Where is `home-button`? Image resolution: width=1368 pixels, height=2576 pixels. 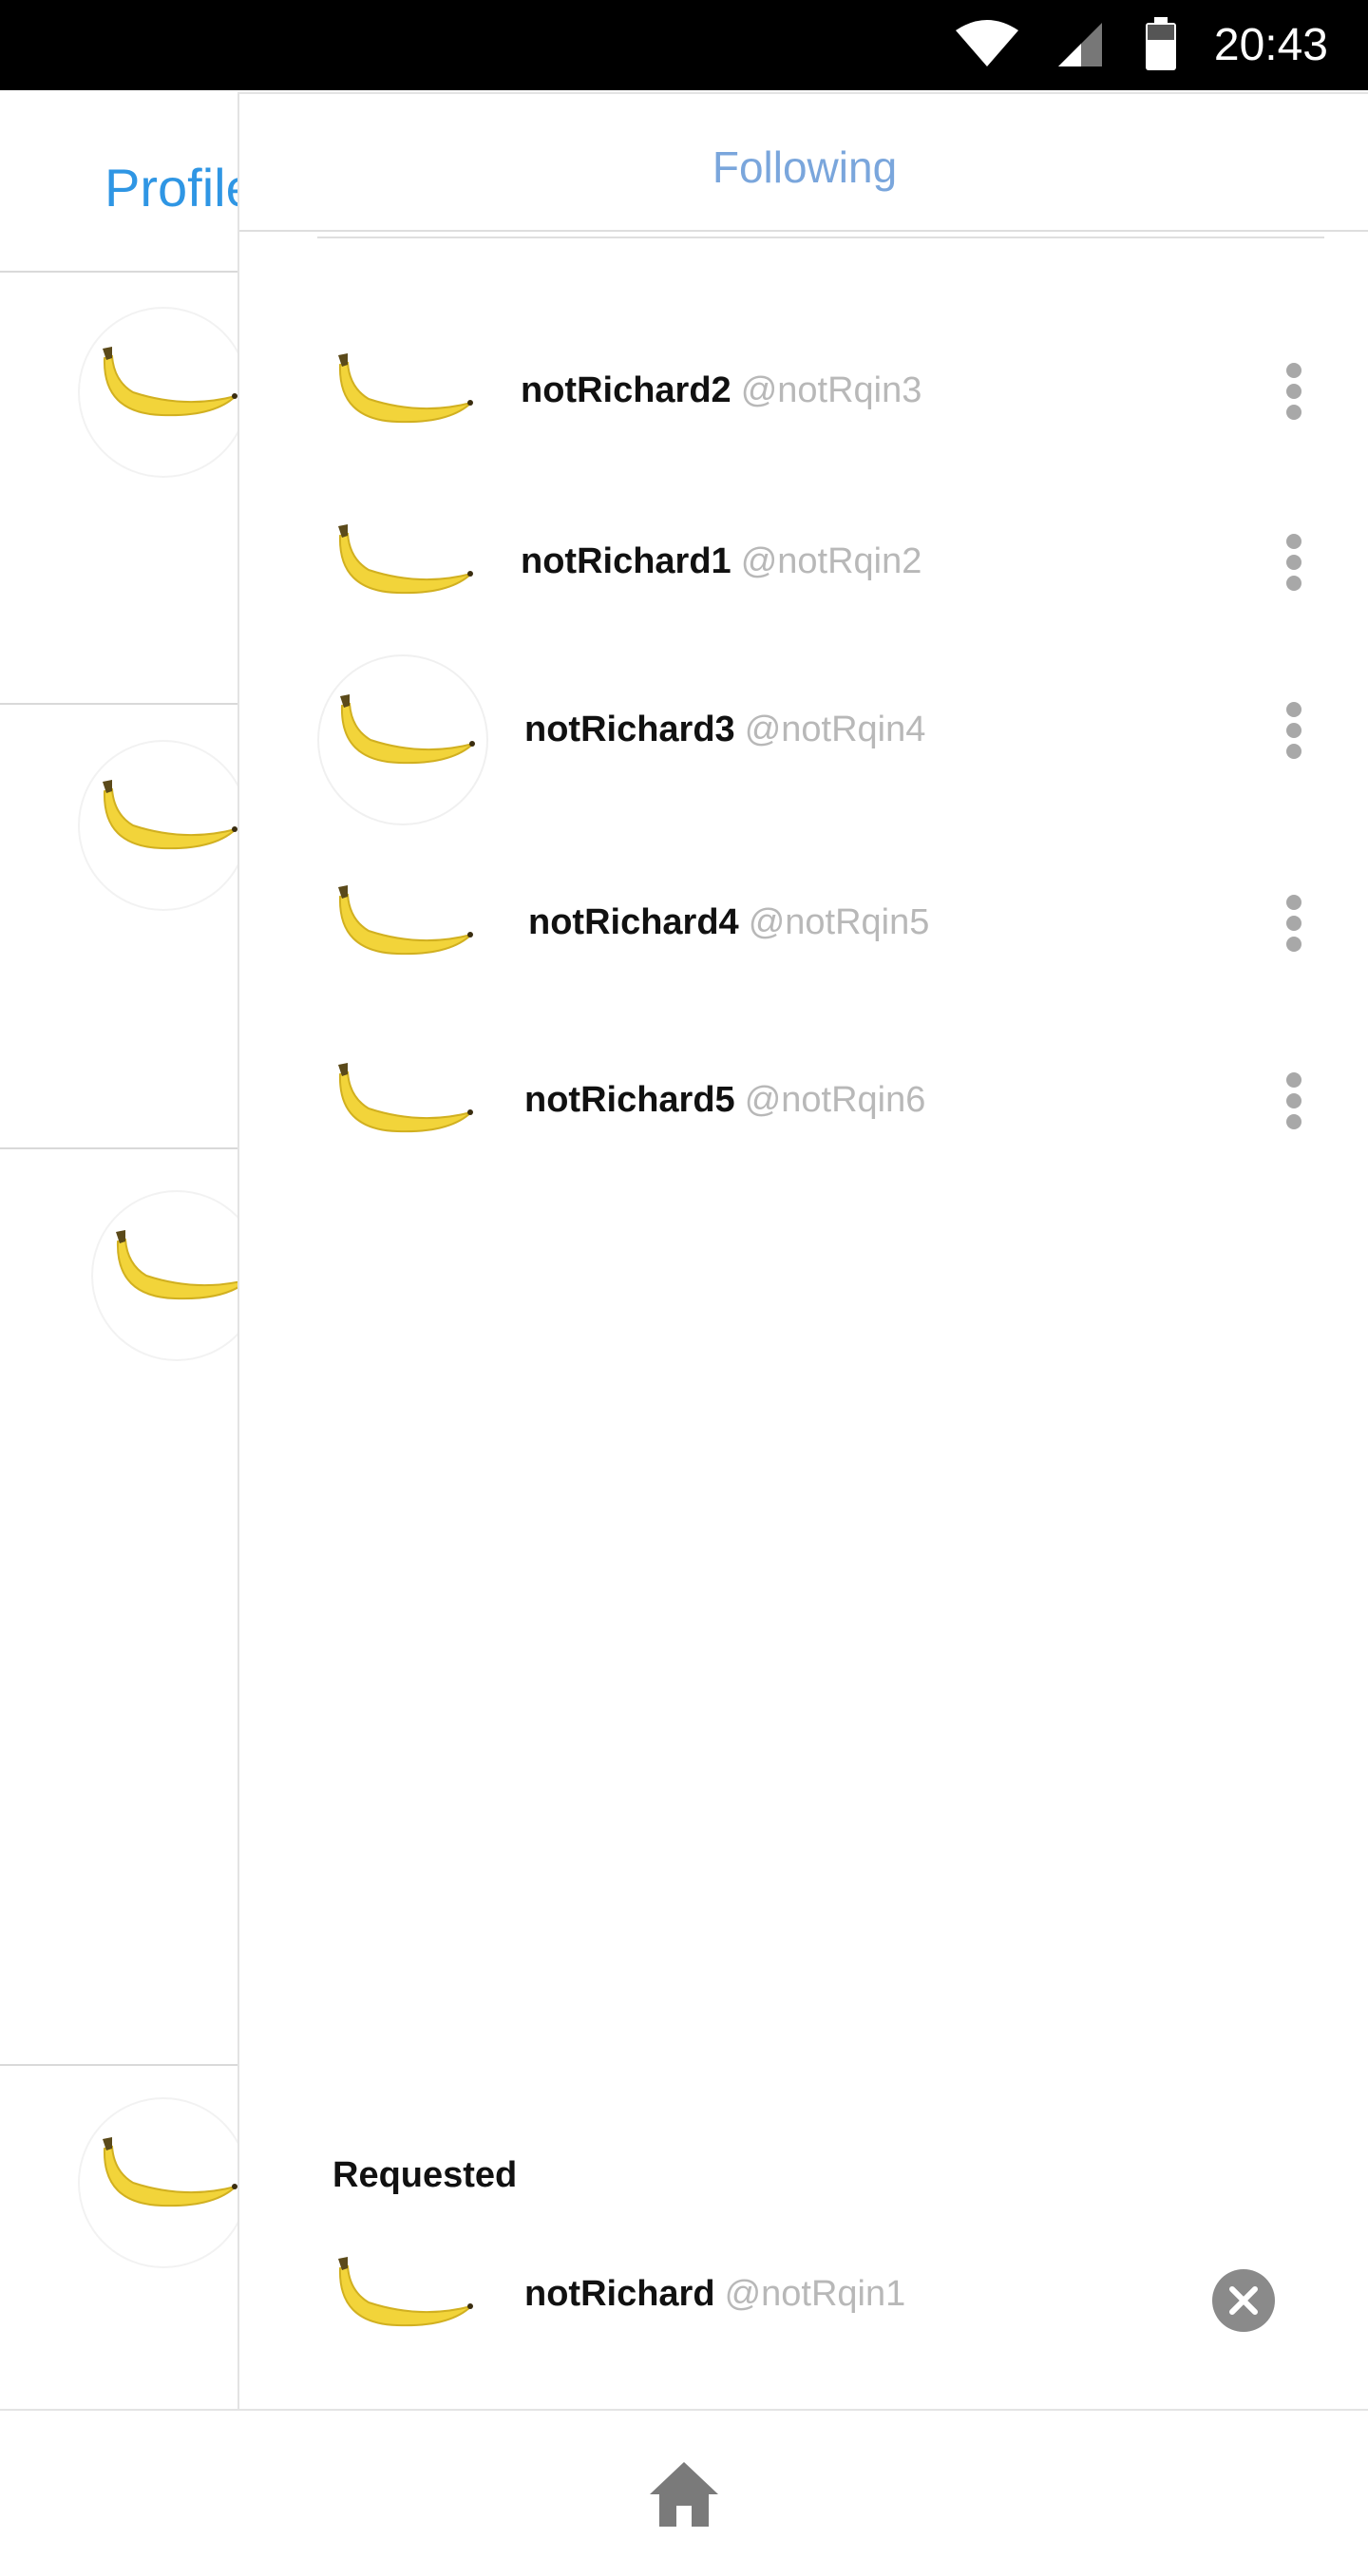 home-button is located at coordinates (684, 2494).